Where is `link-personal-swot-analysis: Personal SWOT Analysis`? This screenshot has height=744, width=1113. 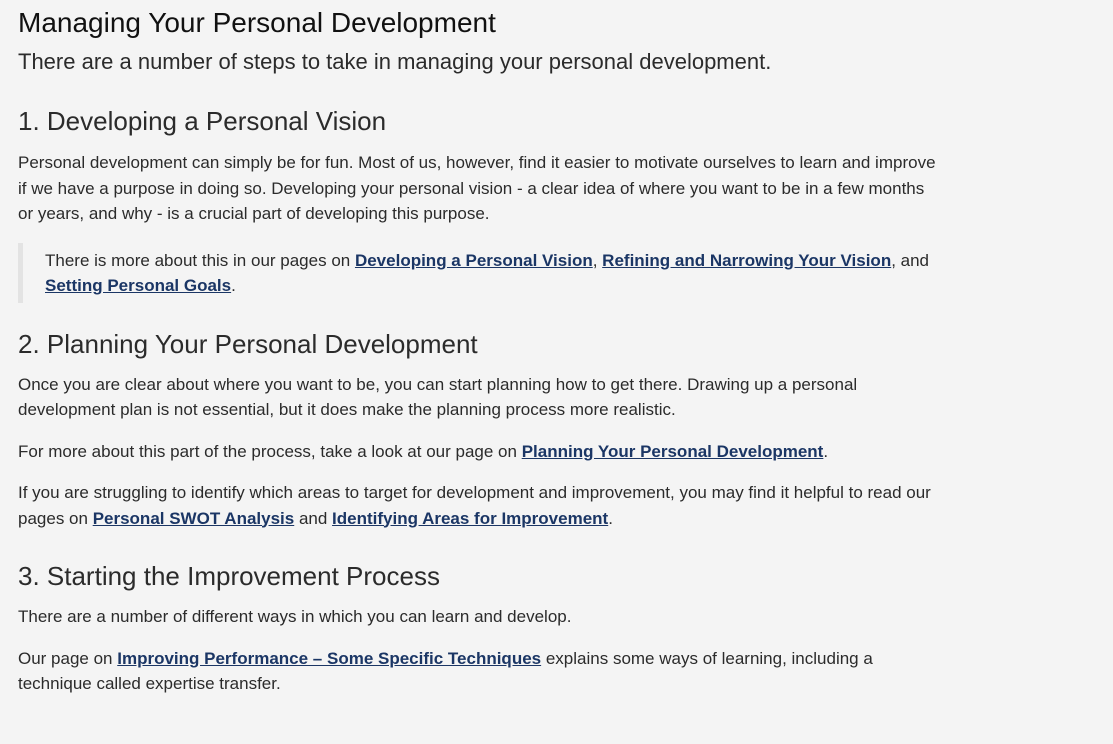 link-personal-swot-analysis: Personal SWOT Analysis is located at coordinates (194, 518).